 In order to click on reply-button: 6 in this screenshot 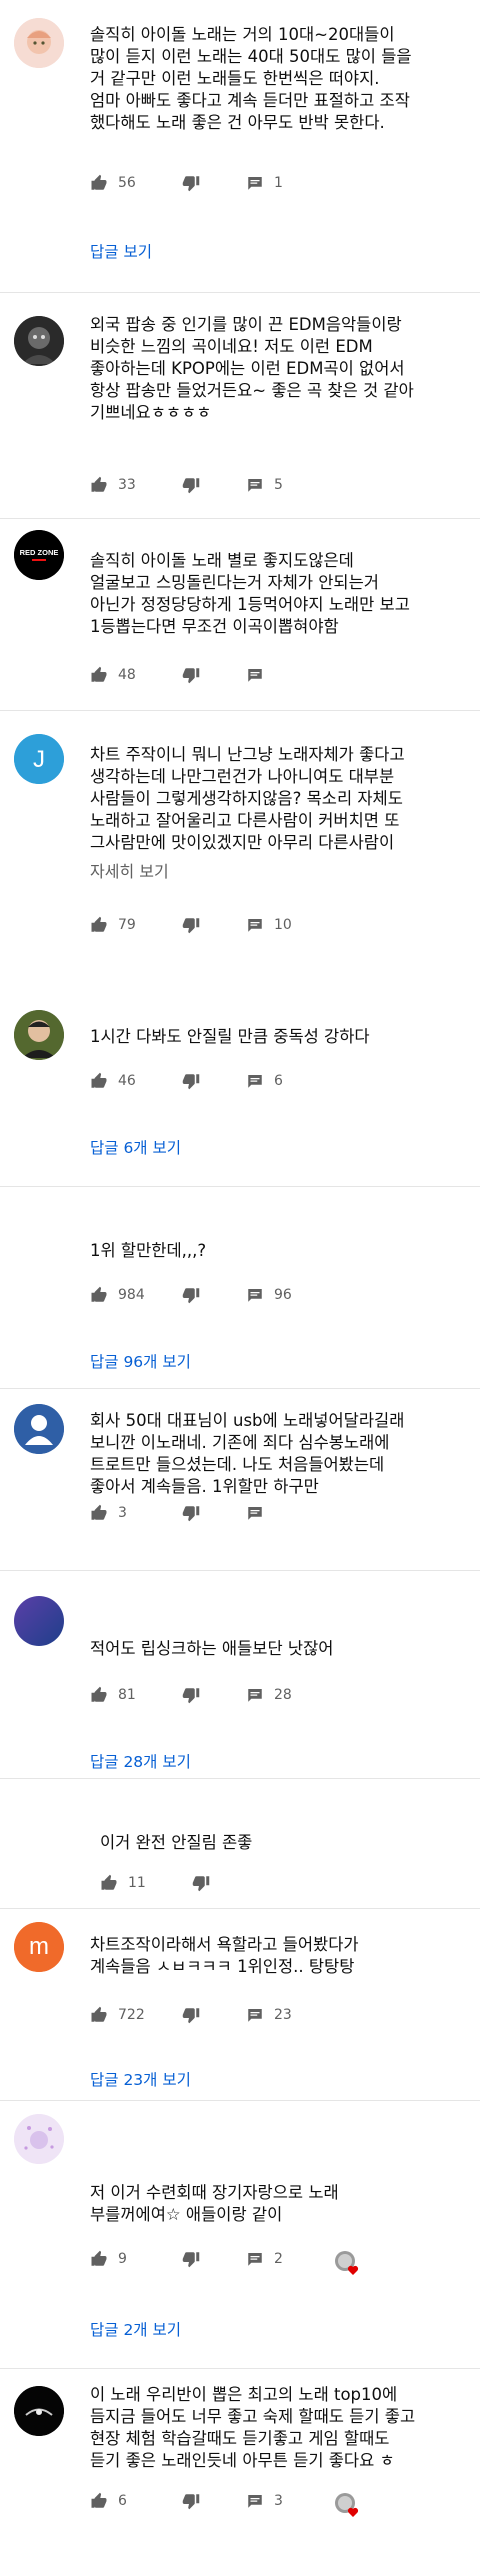, I will do `click(264, 1081)`.